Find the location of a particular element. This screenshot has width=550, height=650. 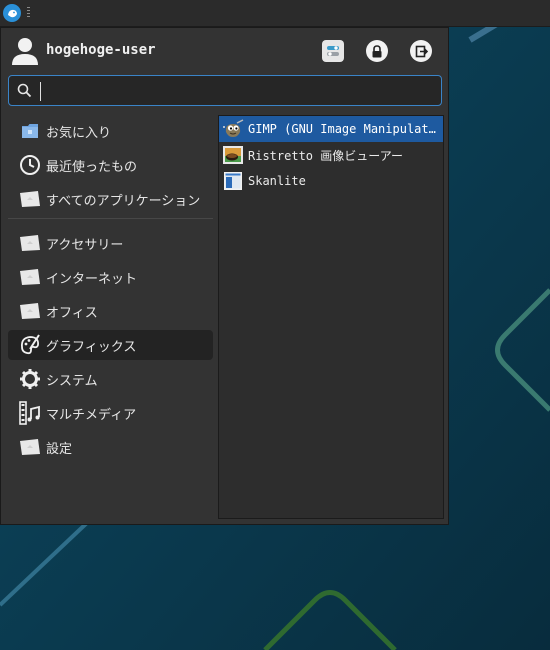

category-office: オフィス is located at coordinates (110, 311).